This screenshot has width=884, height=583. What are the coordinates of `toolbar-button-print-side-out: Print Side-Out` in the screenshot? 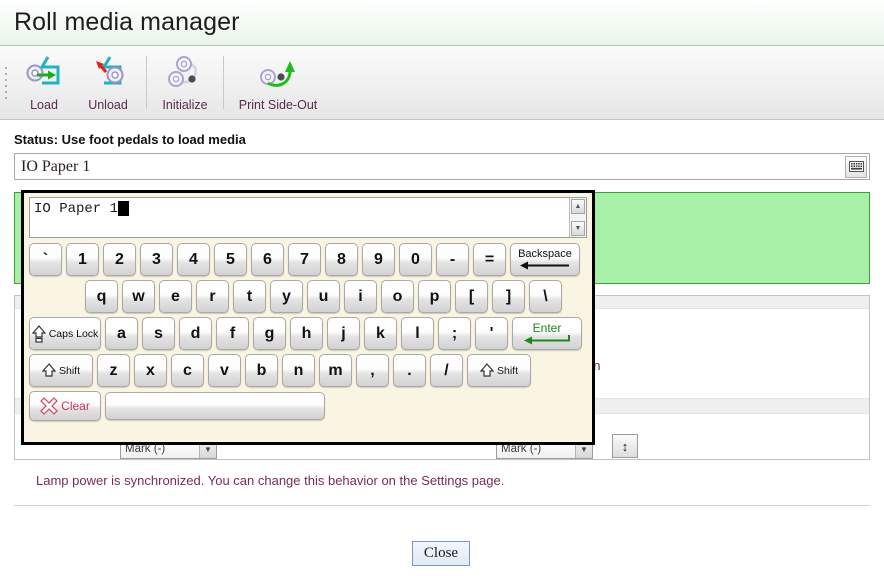 It's located at (278, 82).